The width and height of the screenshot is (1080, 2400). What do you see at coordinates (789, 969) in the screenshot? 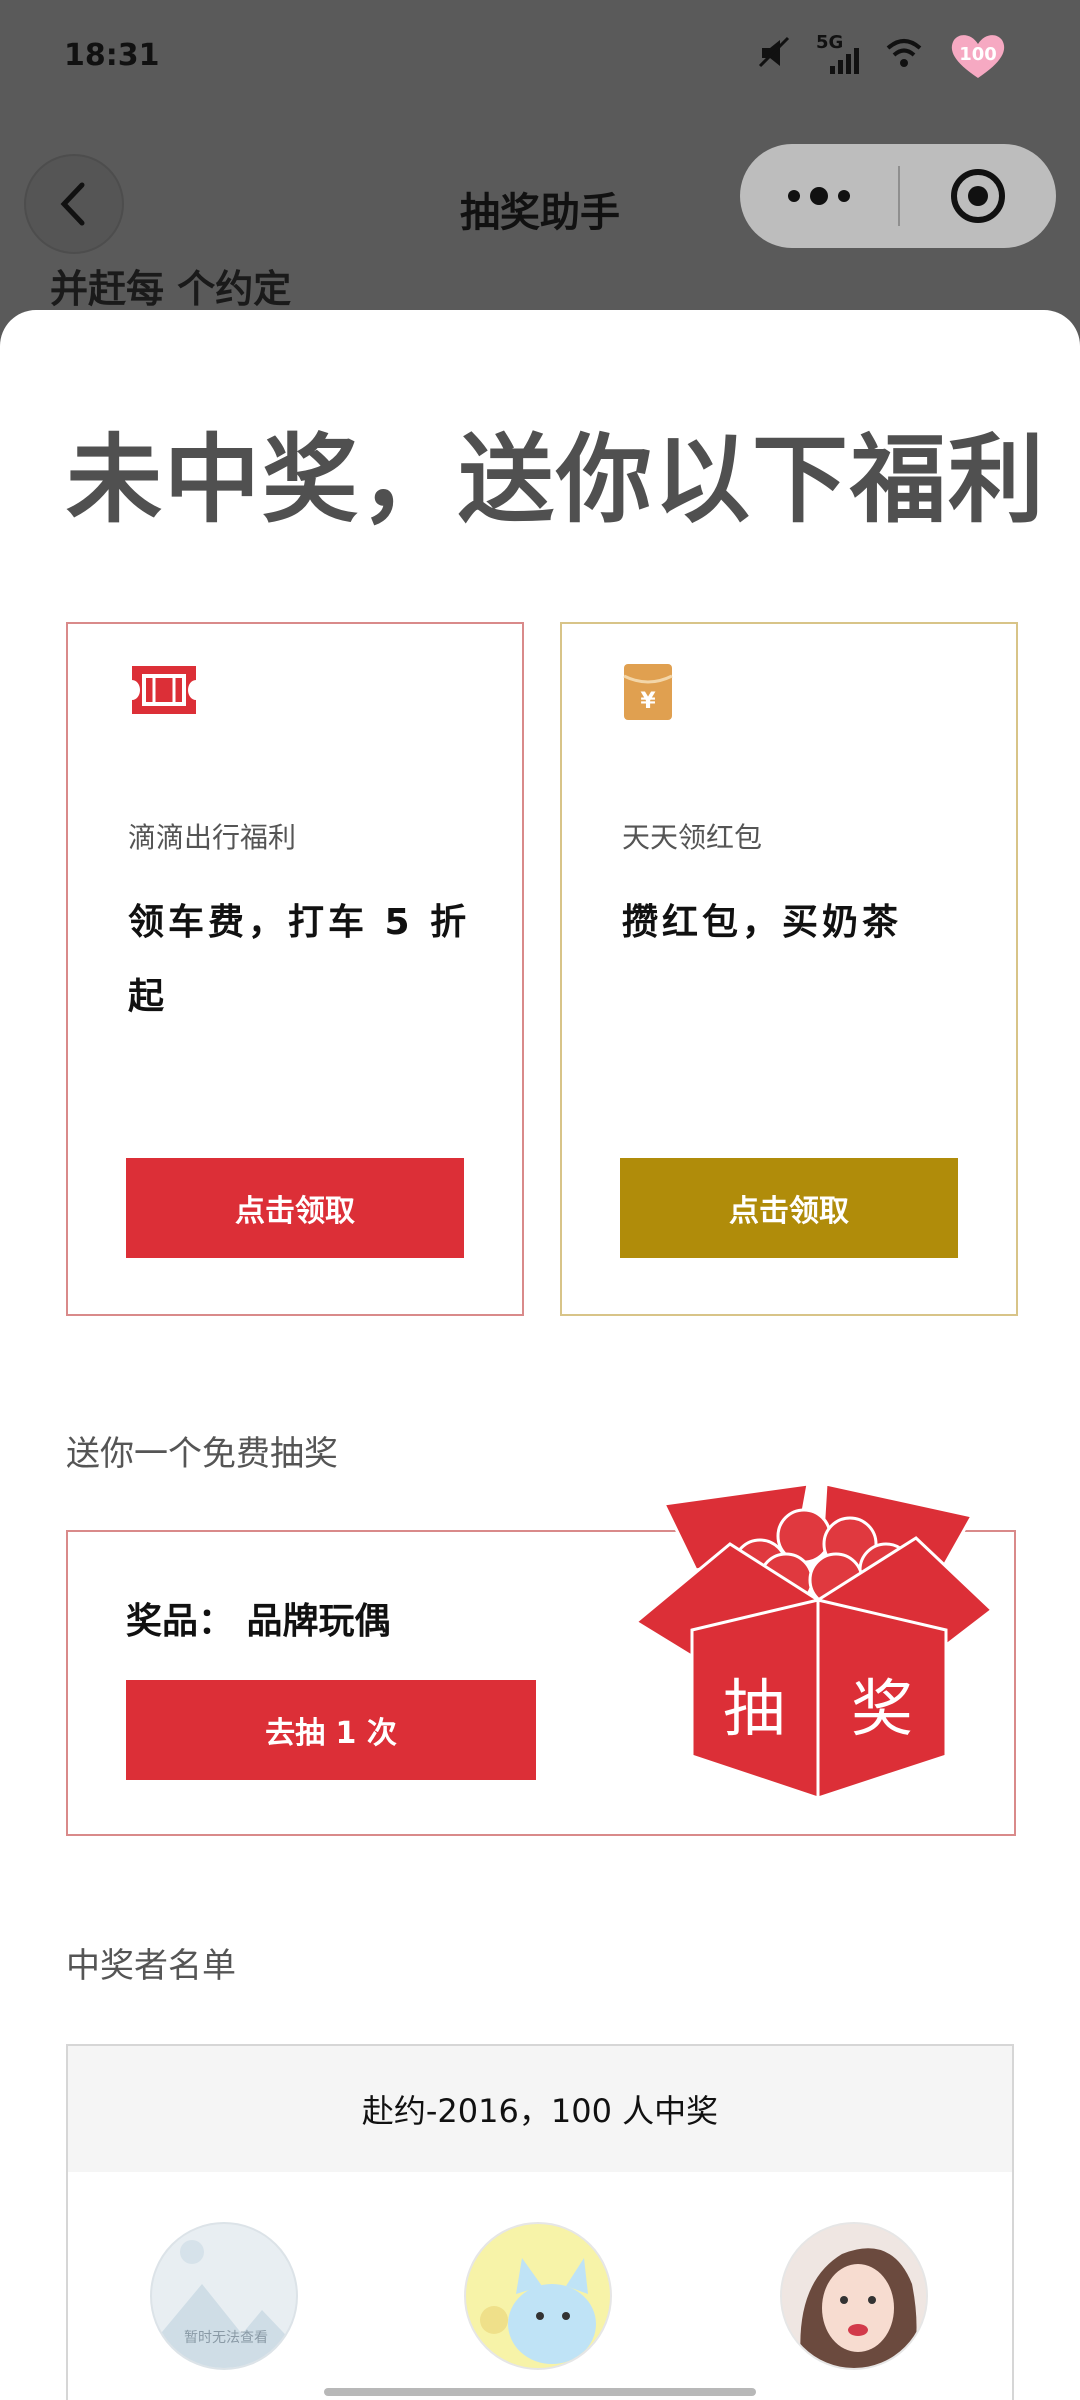
I see `red-packet-card: ¥ 天天领红包 攒红包，买奶茶 点击领取` at bounding box center [789, 969].